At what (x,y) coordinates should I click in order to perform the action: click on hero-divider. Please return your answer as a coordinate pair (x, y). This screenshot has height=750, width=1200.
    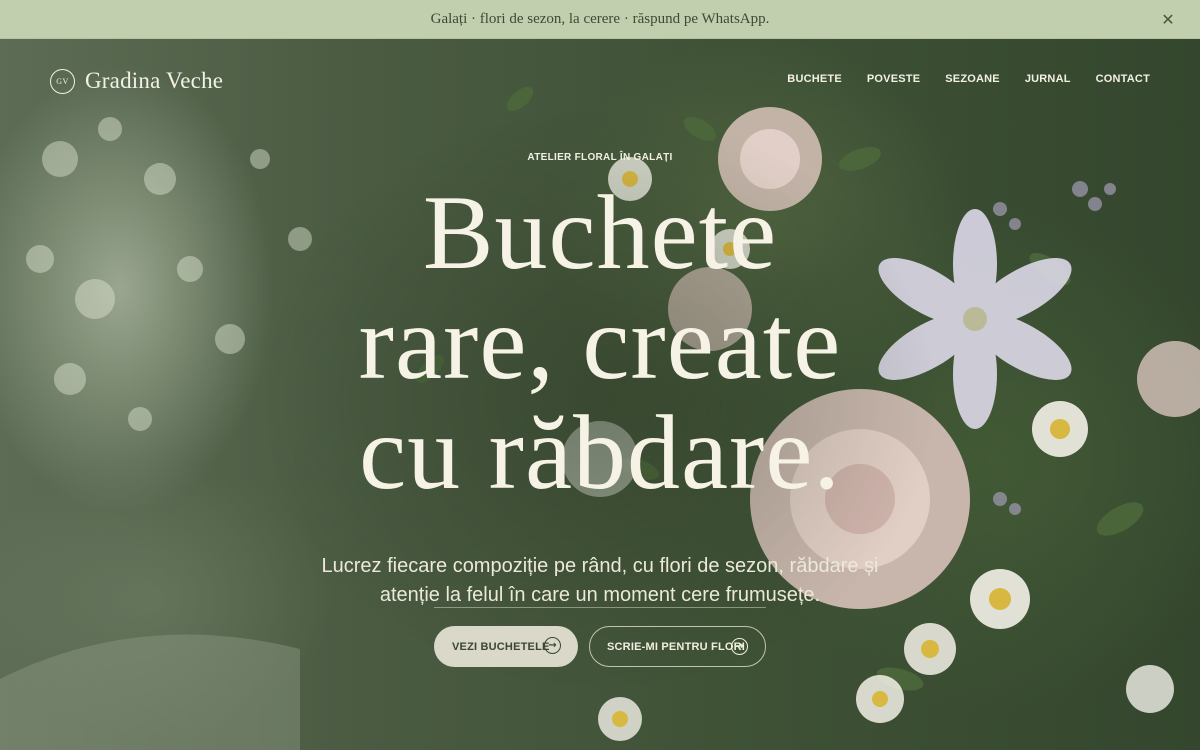
    Looking at the image, I should click on (600, 607).